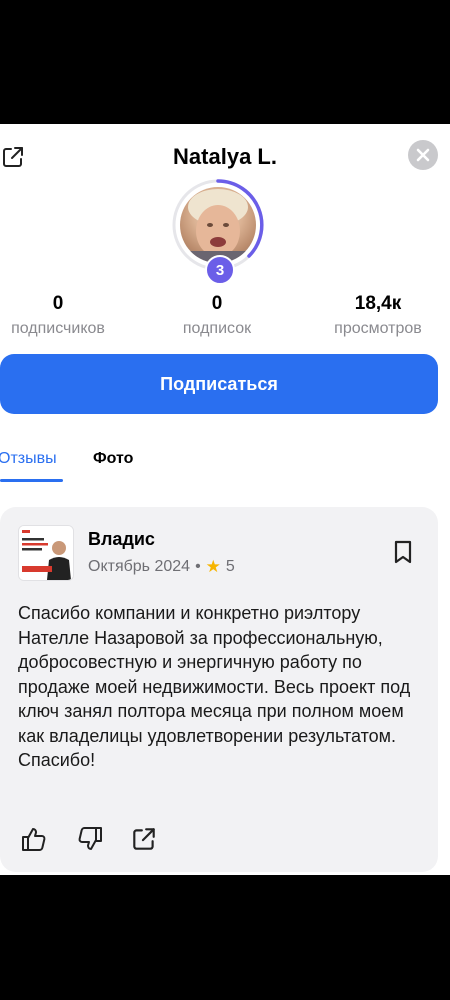  What do you see at coordinates (230, 566) in the screenshot?
I see `review-rating: 5` at bounding box center [230, 566].